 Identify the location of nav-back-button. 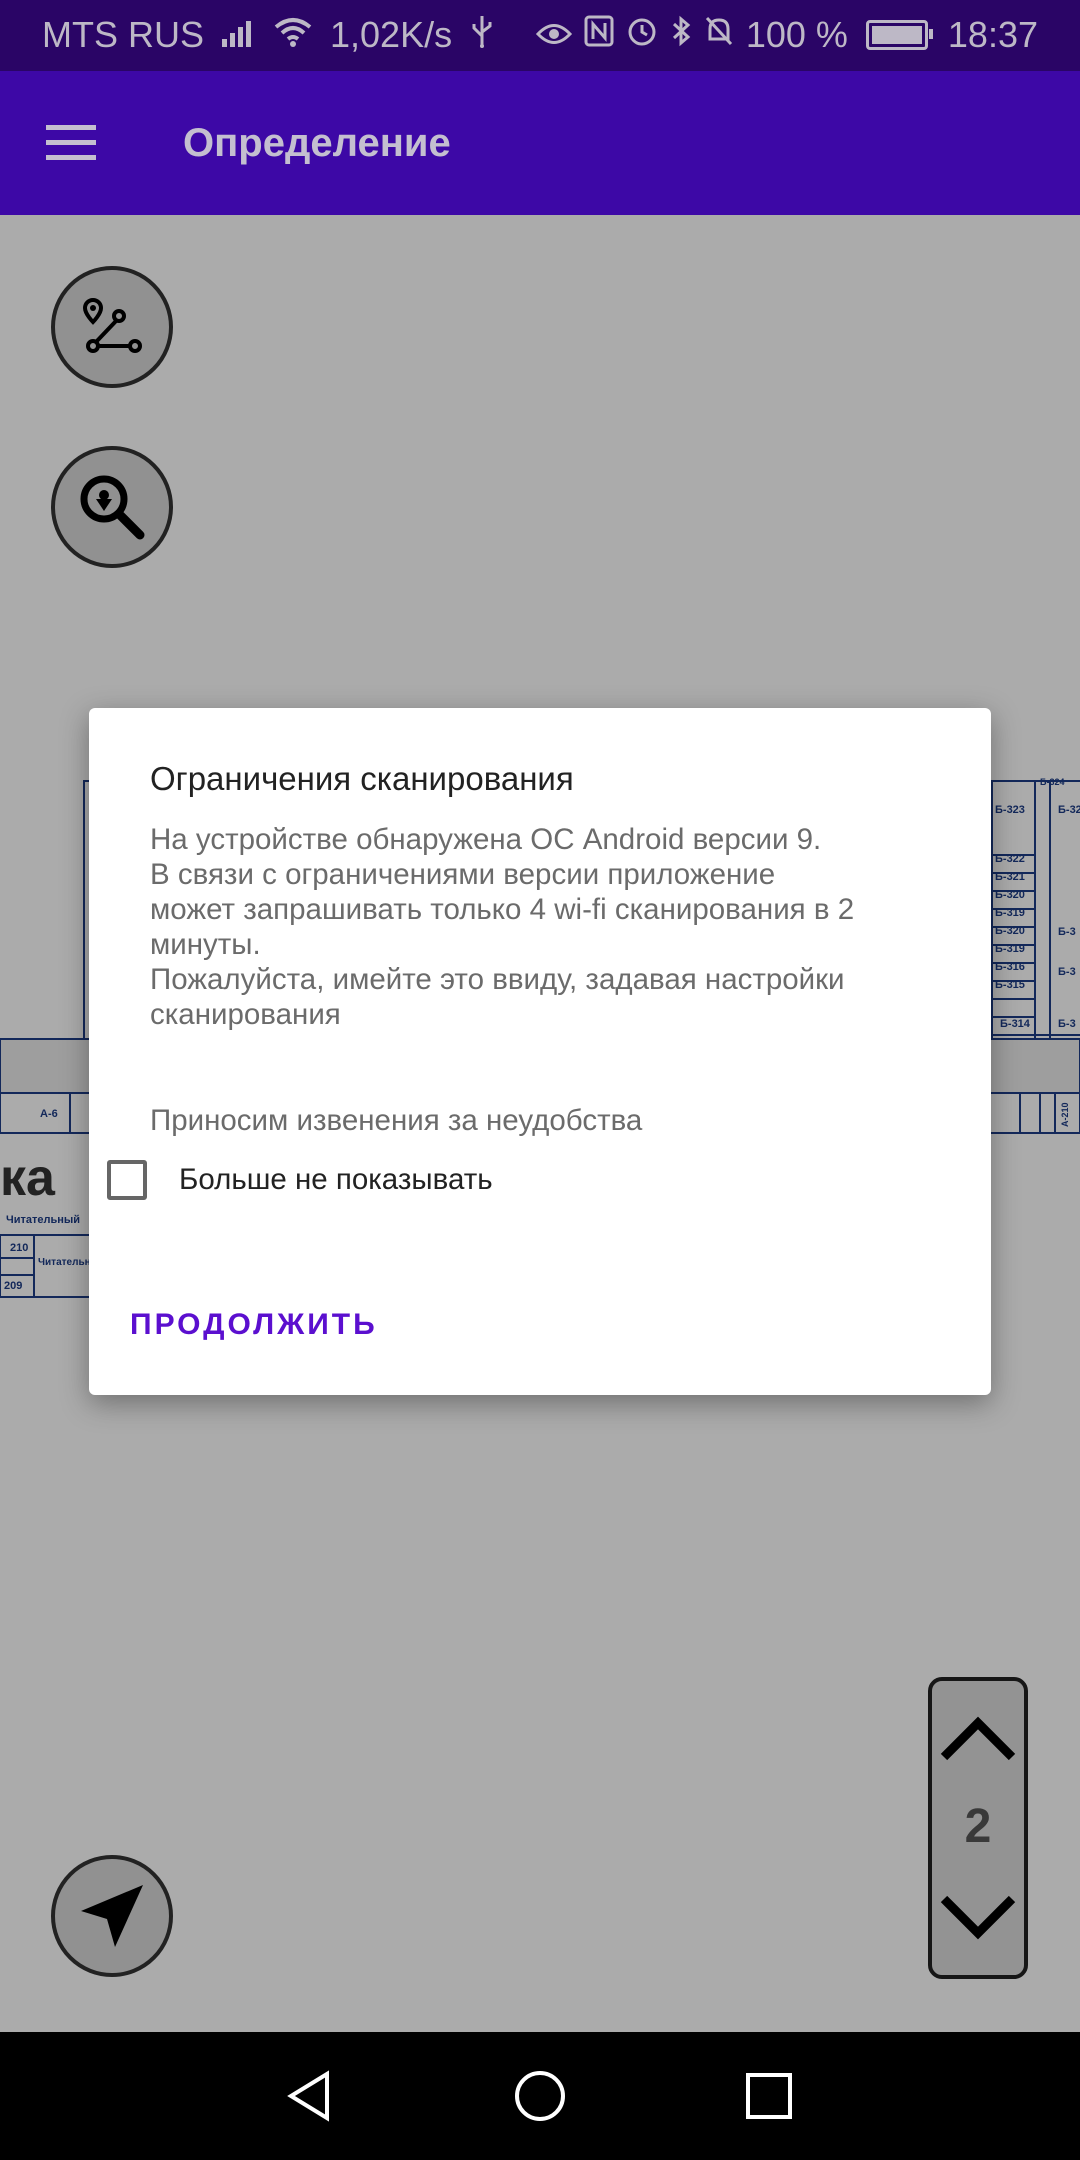
(309, 2096).